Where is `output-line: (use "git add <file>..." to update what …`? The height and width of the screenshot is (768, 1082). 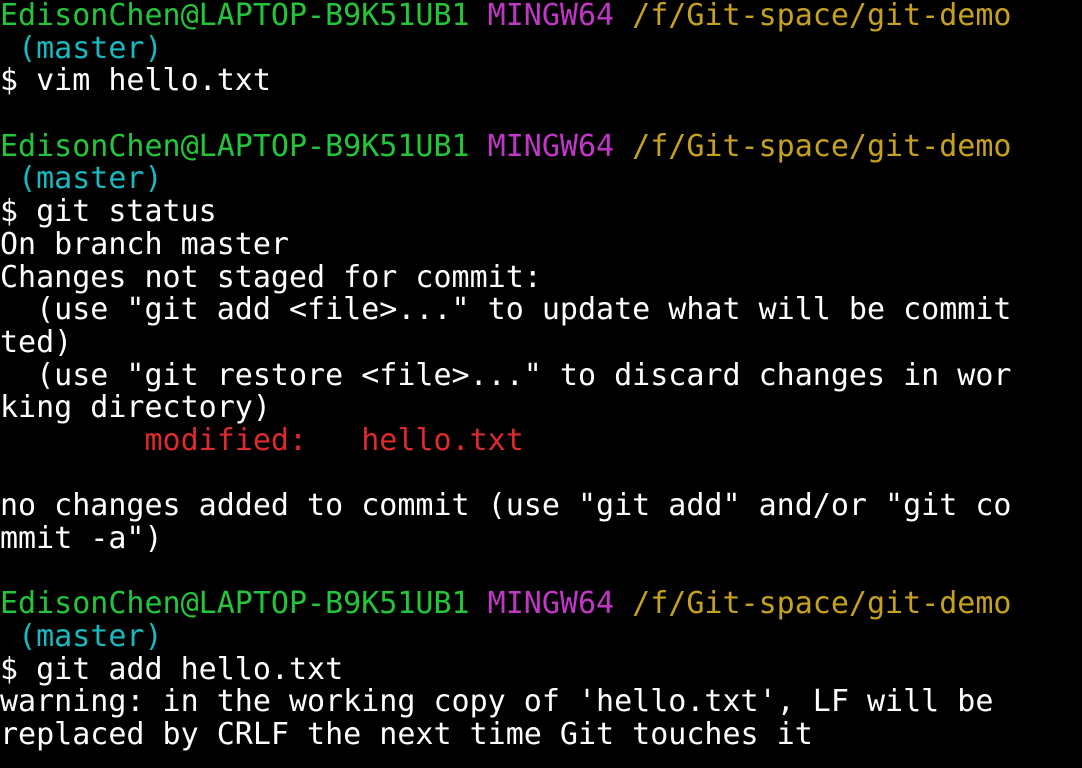 output-line: (use "git add <file>..." to update what … is located at coordinates (506, 310).